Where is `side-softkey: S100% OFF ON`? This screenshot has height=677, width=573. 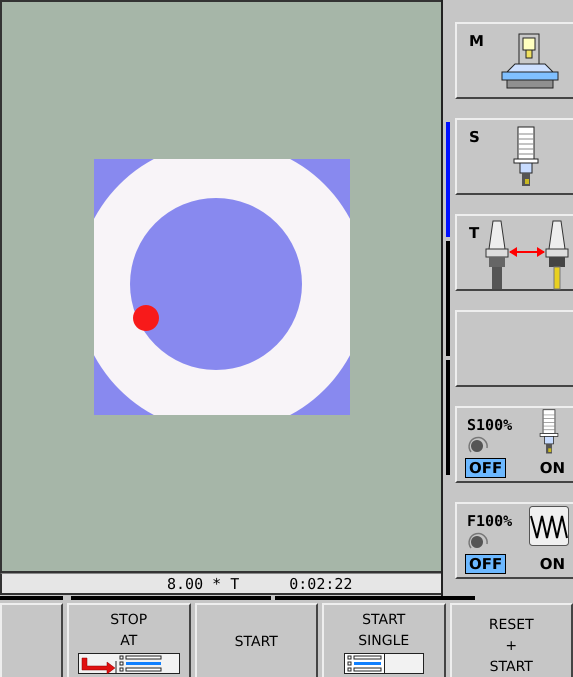 side-softkey: S100% OFF ON is located at coordinates (515, 444).